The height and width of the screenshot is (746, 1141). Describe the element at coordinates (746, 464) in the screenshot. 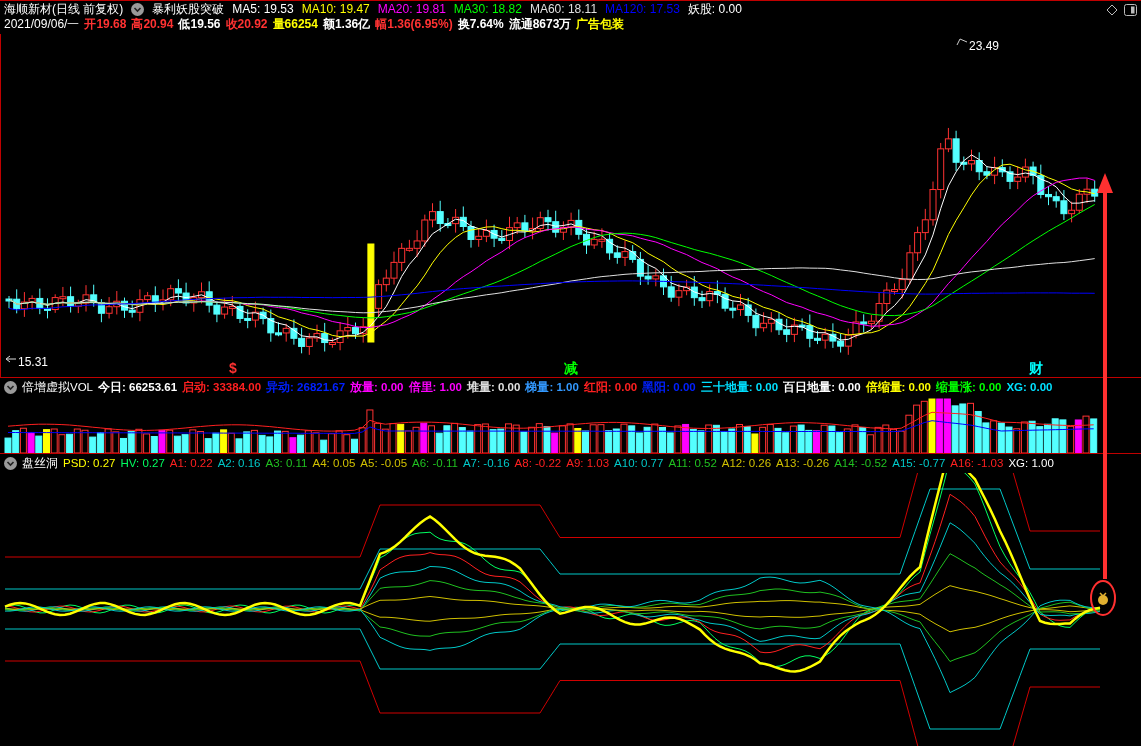

I see `indicator-value: A12: 0.26` at that location.